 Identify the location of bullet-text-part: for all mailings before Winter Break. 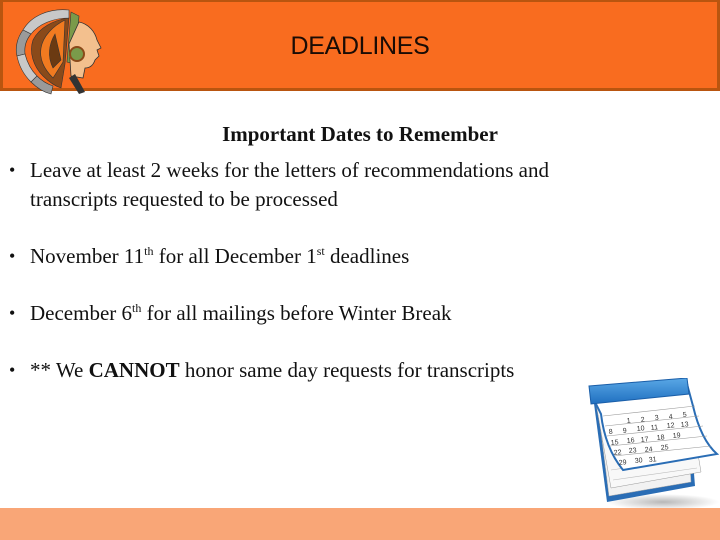
(296, 313).